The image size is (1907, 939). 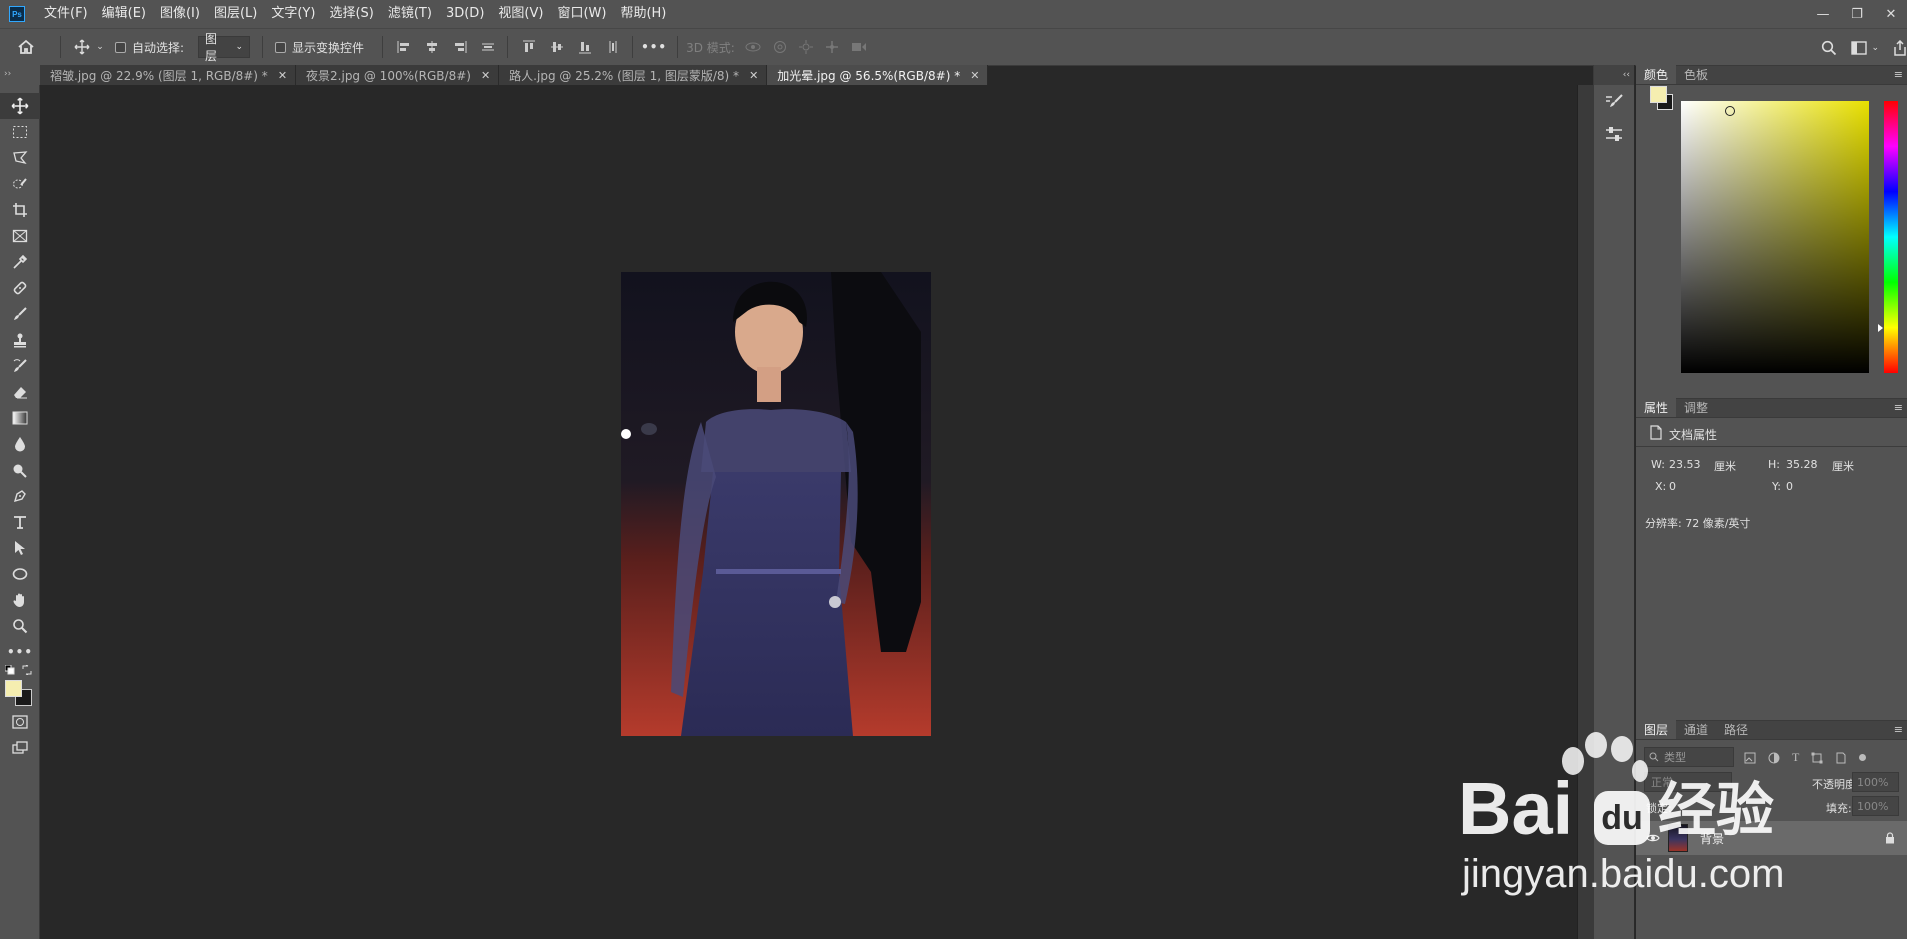 I want to click on default-colors-icon, so click(x=10, y=670).